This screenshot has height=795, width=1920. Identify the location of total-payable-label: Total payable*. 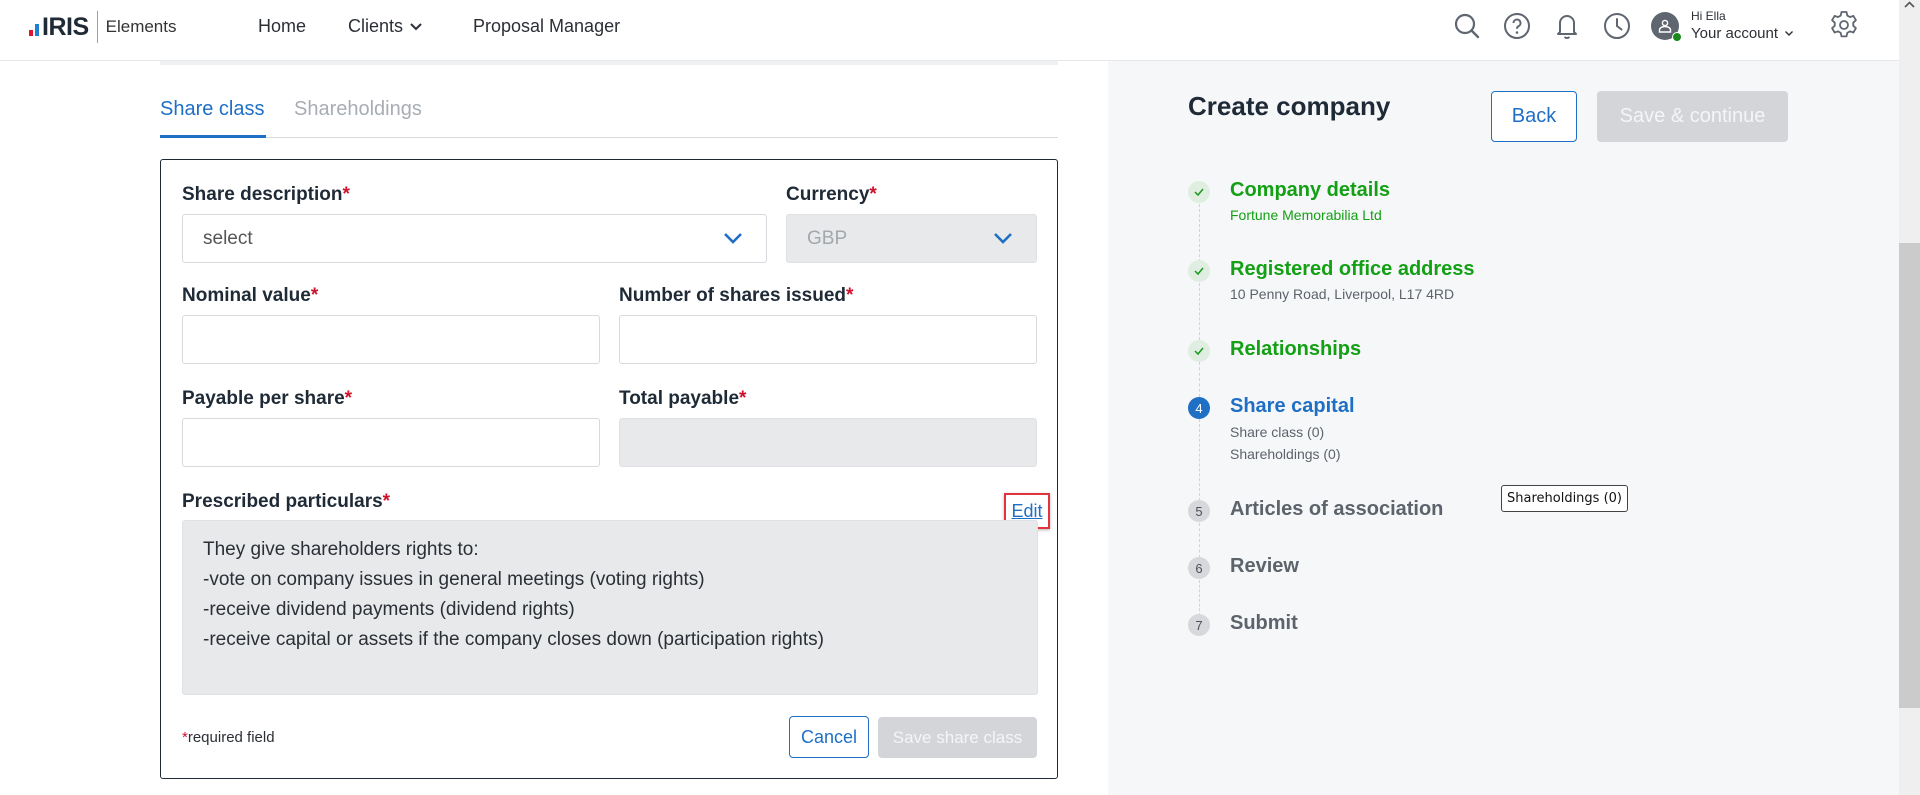
(682, 399).